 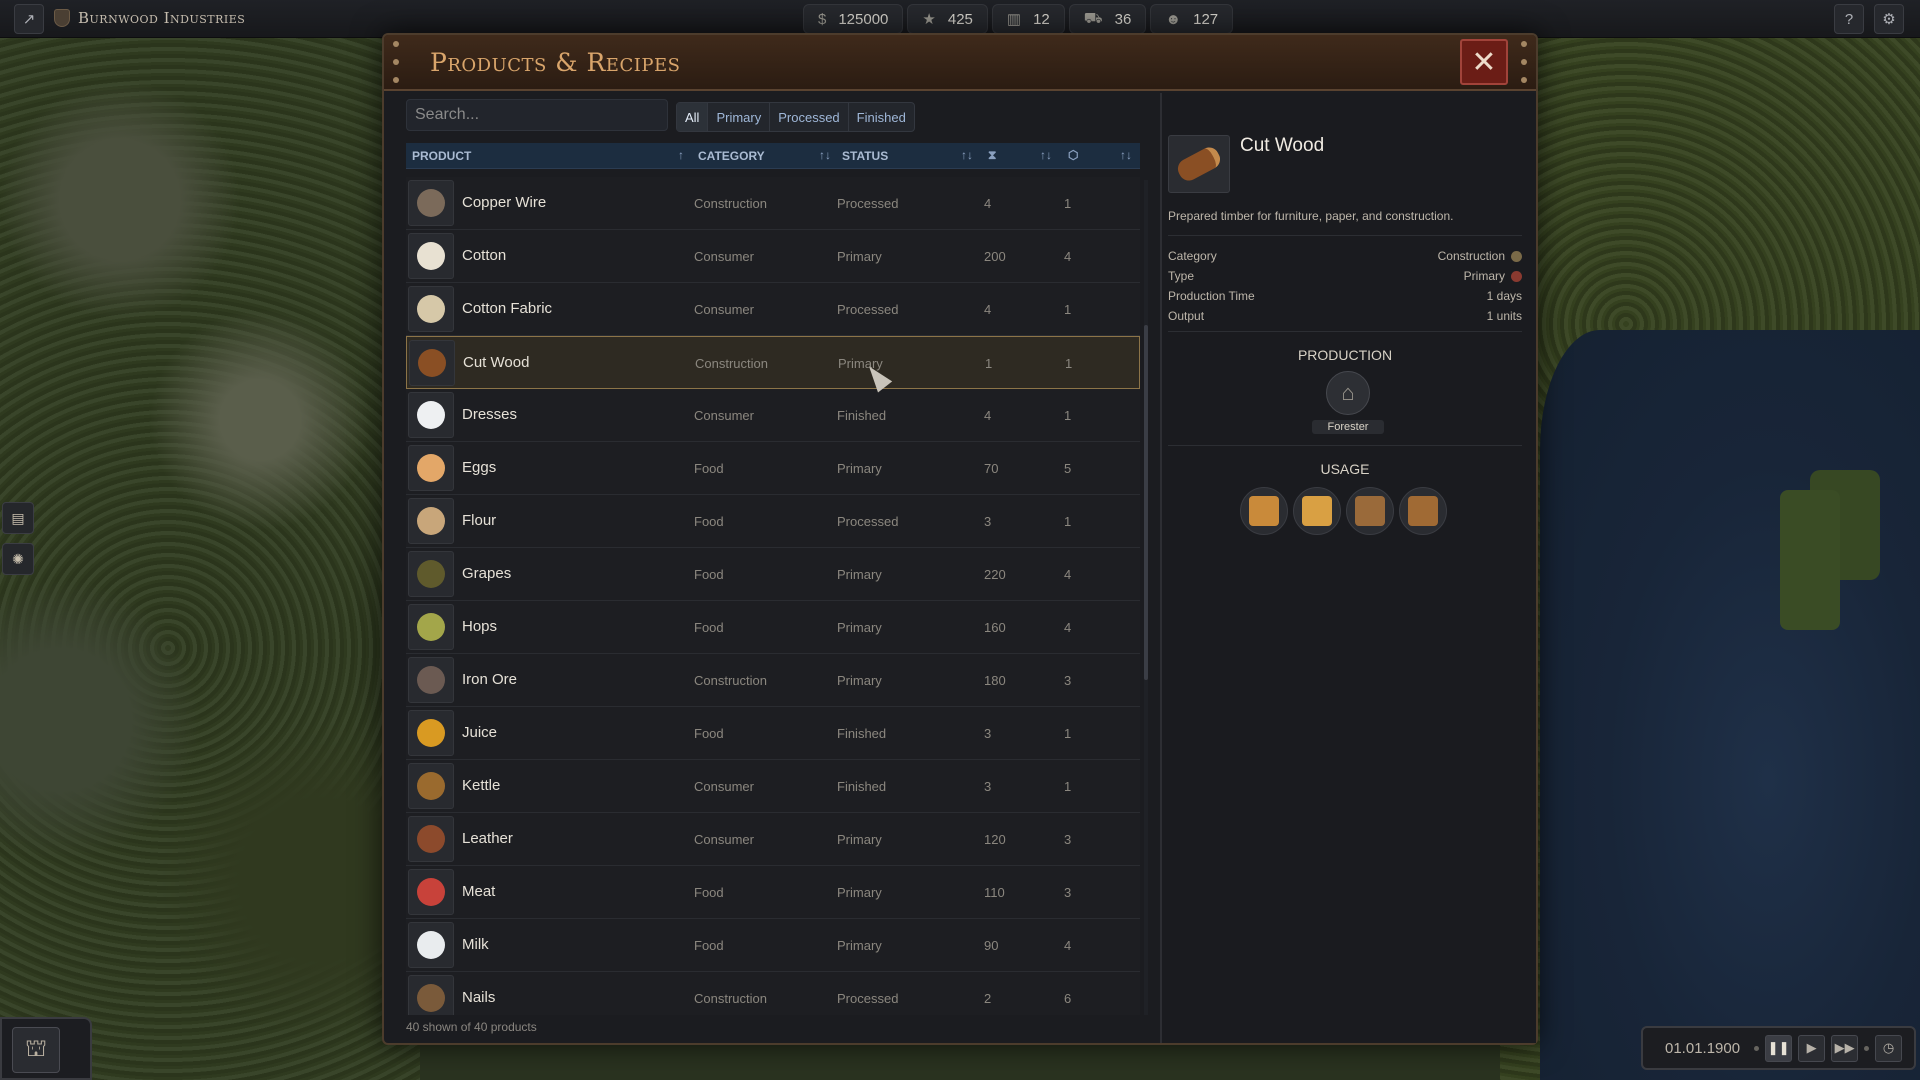 What do you see at coordinates (991, 468) in the screenshot?
I see `production-time: 70` at bounding box center [991, 468].